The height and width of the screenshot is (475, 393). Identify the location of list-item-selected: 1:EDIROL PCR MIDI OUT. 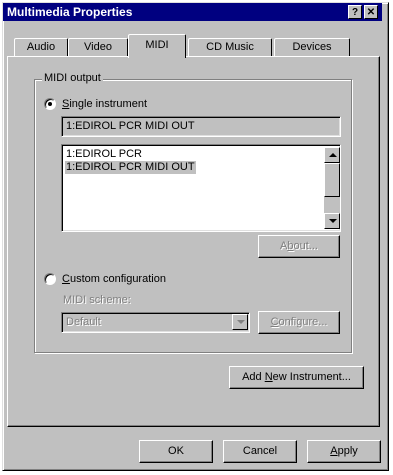
(130, 167).